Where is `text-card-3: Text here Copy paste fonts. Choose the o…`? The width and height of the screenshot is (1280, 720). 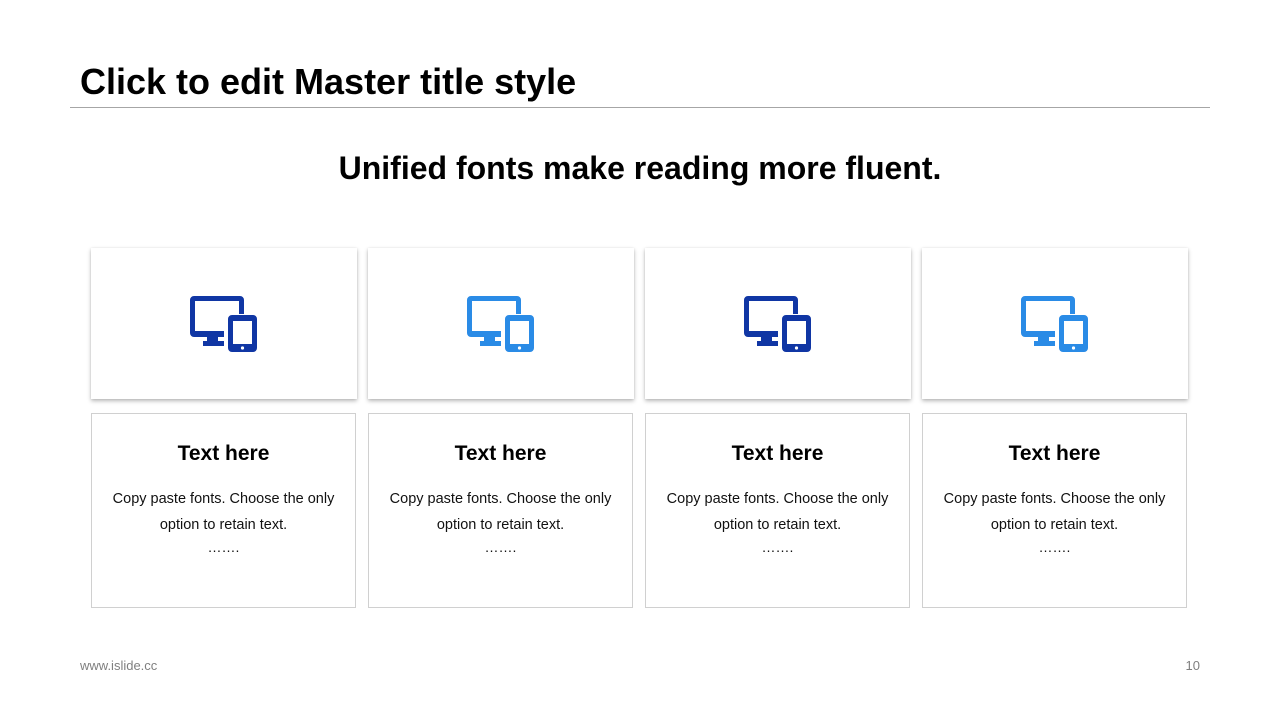
text-card-3: Text here Copy paste fonts. Choose the o… is located at coordinates (777, 510).